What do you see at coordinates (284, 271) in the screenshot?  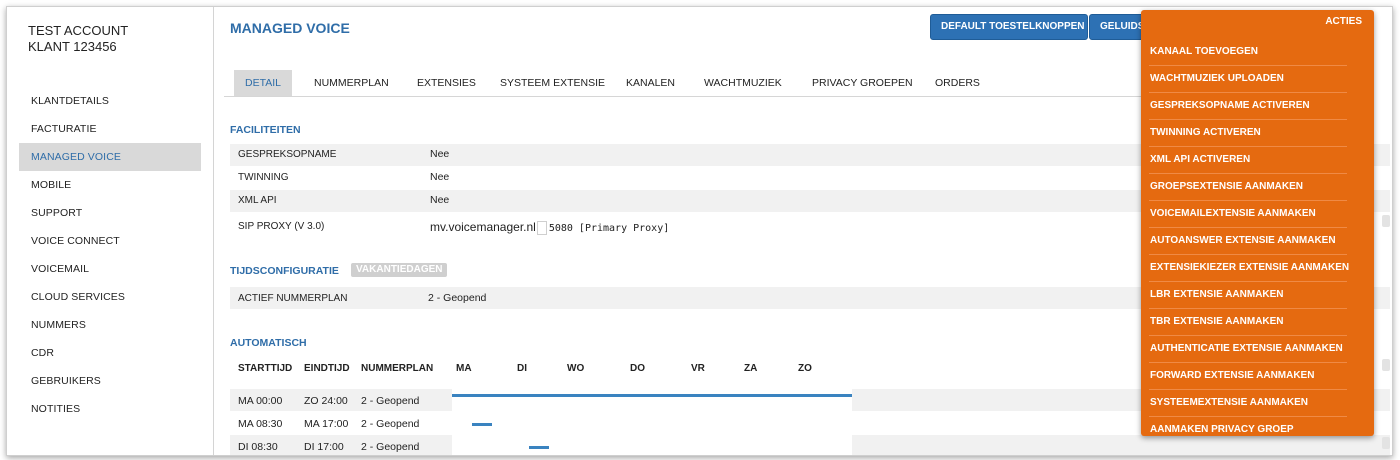 I see `tijdsconfiguratie-heading: TIJDSCONFIGURATIE` at bounding box center [284, 271].